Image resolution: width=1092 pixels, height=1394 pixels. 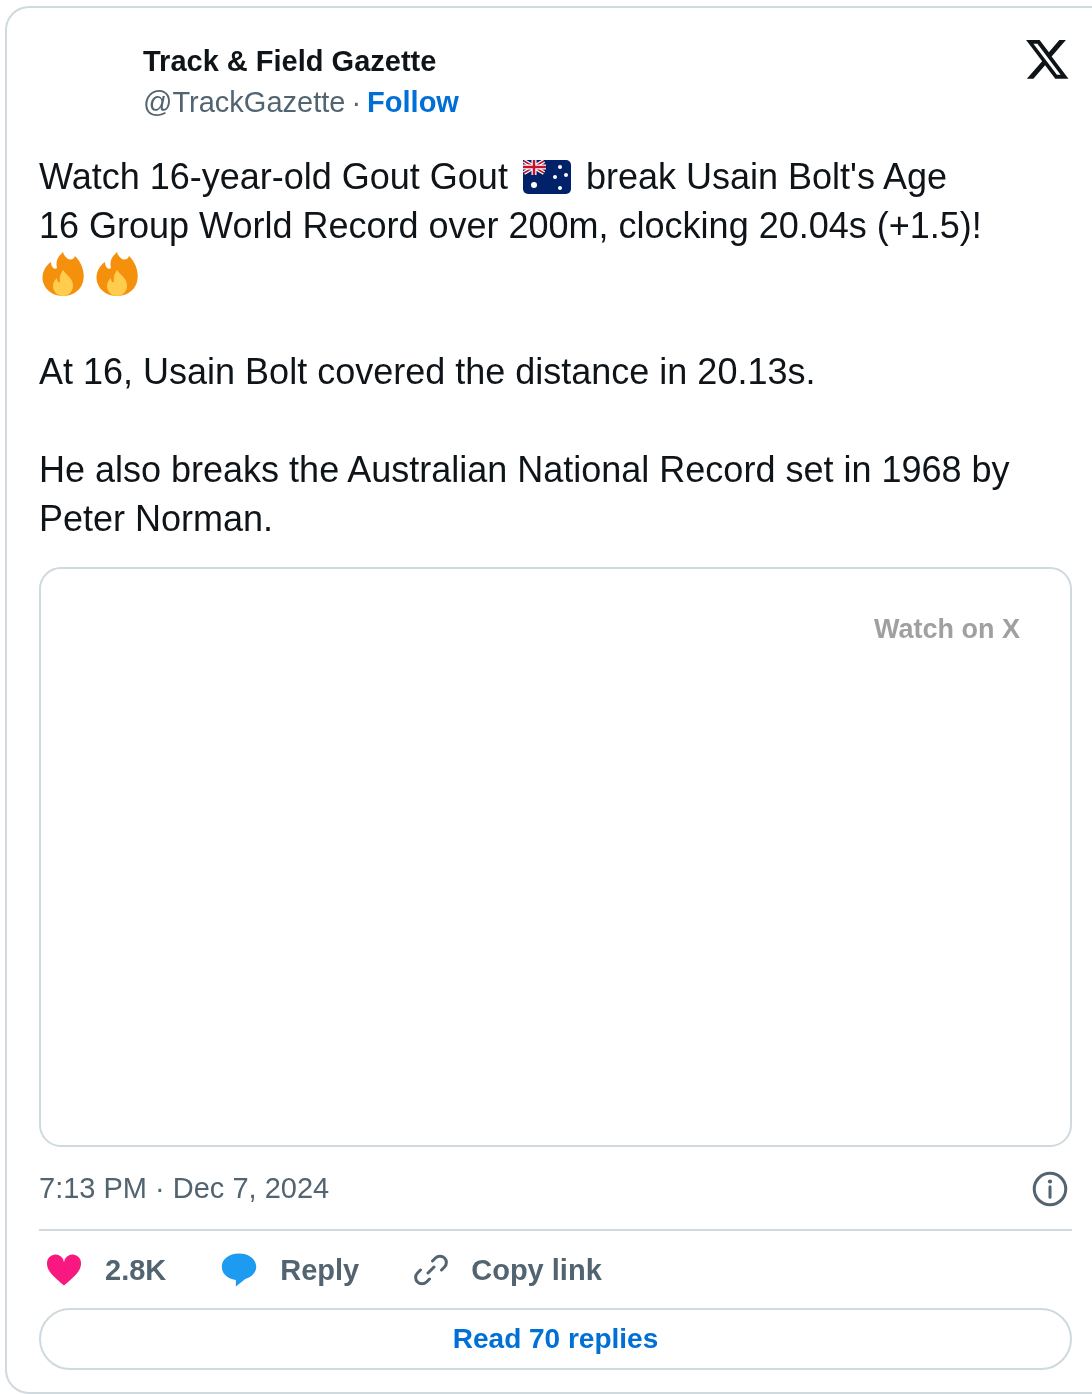 What do you see at coordinates (290, 1270) in the screenshot?
I see `reply-button: Reply` at bounding box center [290, 1270].